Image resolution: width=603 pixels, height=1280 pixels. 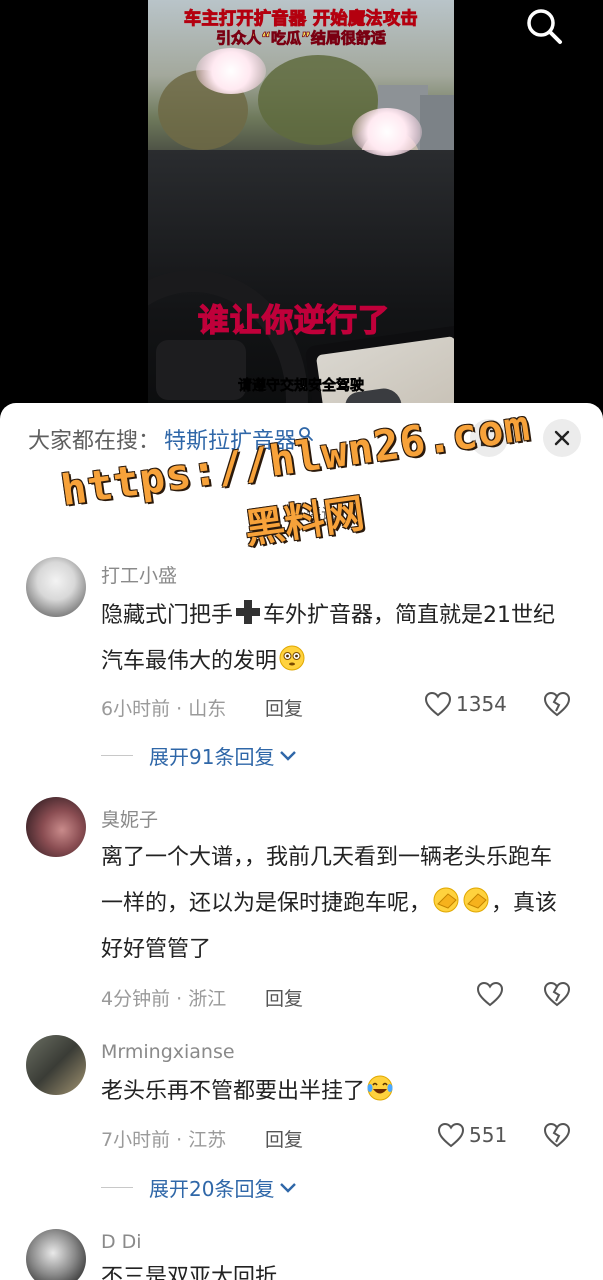 What do you see at coordinates (121, 1242) in the screenshot?
I see `comment-username: D Di` at bounding box center [121, 1242].